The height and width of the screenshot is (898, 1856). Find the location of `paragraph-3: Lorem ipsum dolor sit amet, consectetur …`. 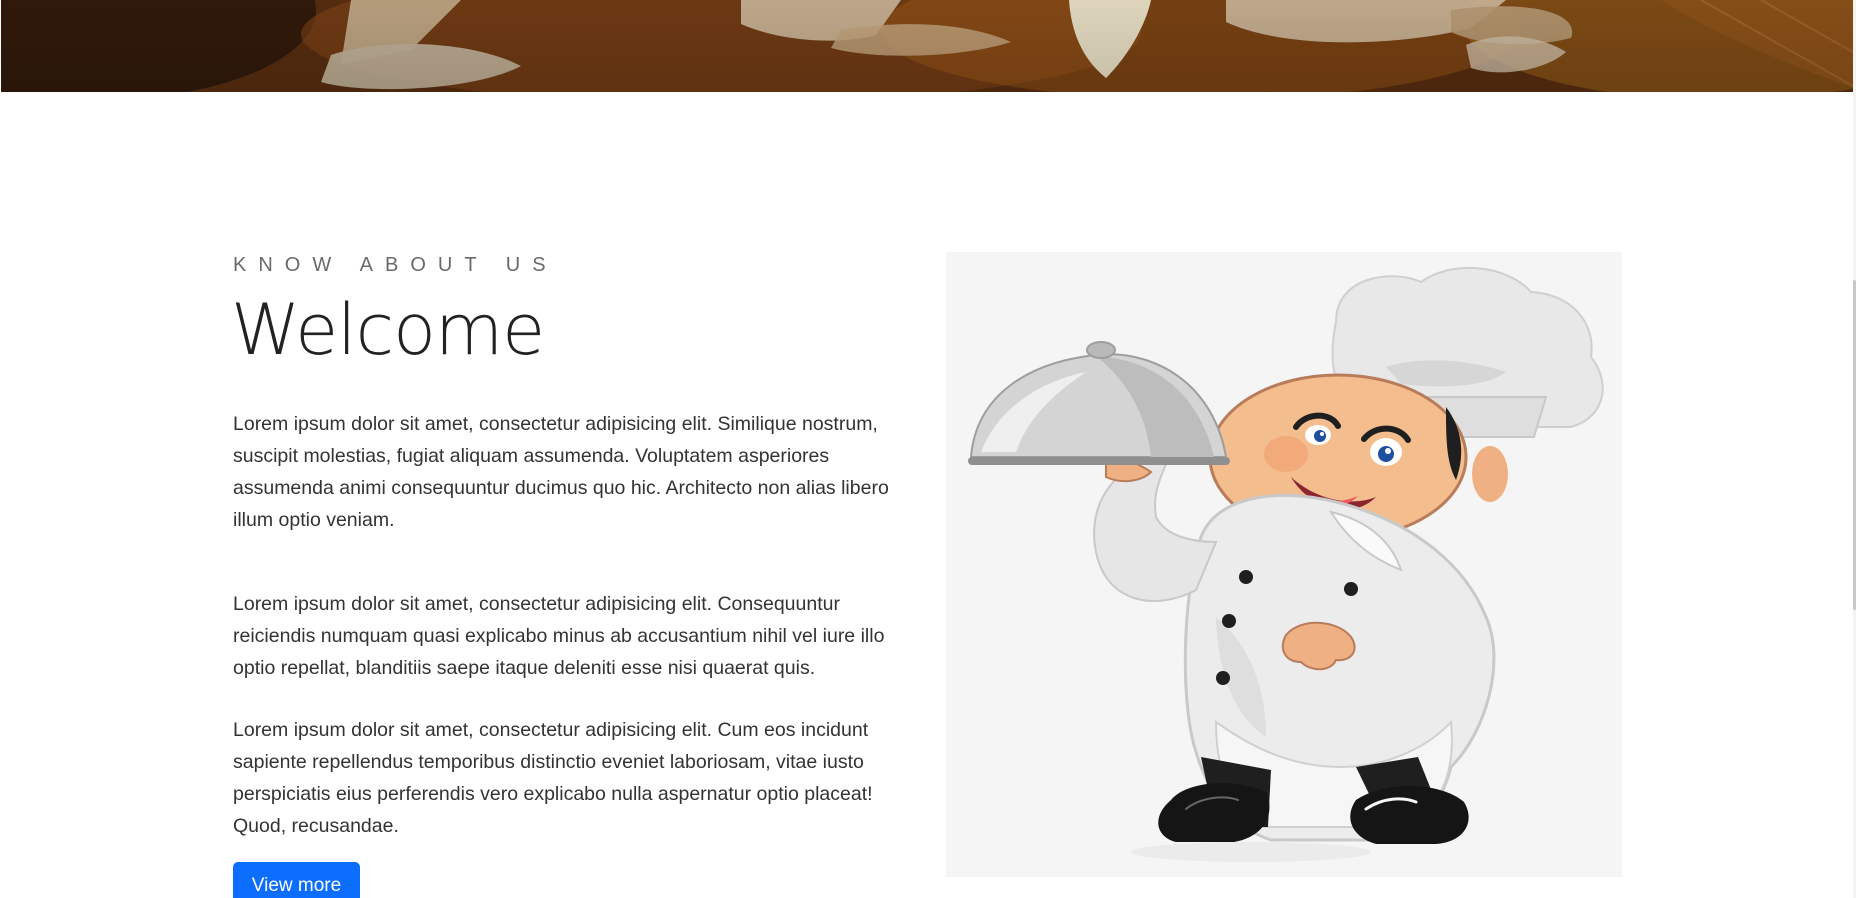

paragraph-3: Lorem ipsum dolor sit amet, consectetur … is located at coordinates (553, 778).